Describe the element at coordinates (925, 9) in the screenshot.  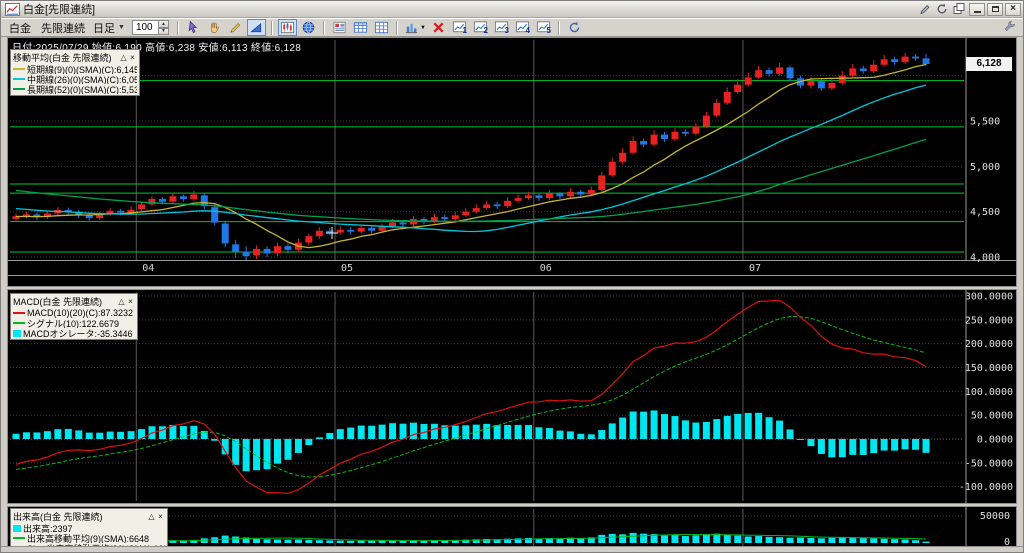
I see `annotate-pen-icon` at that location.